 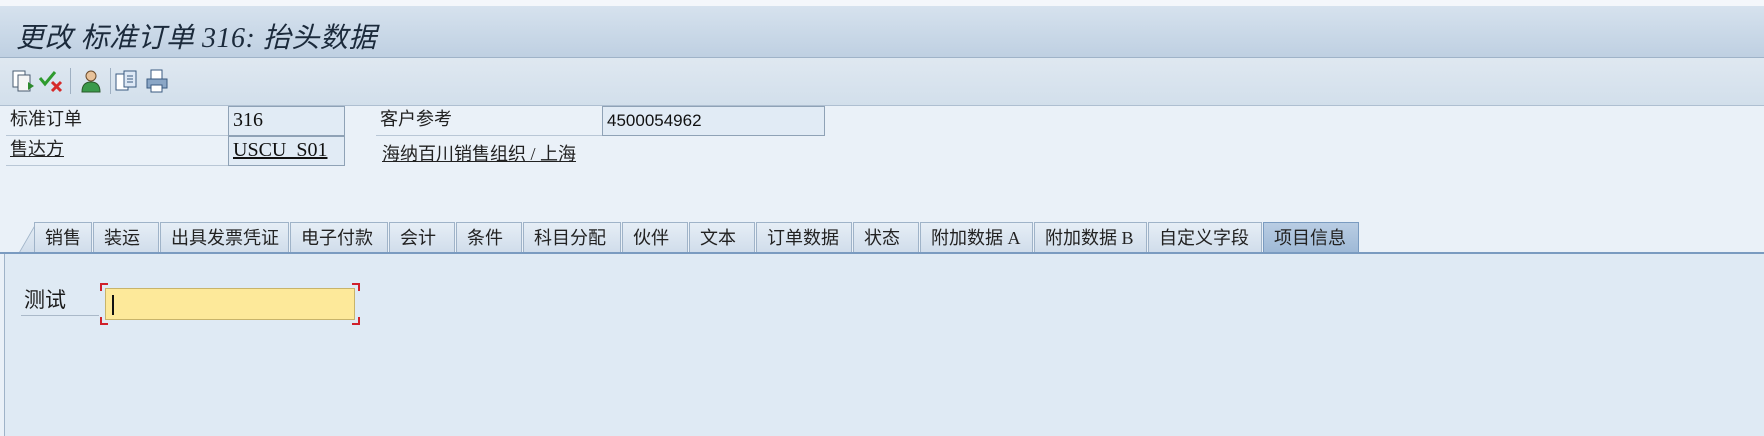 I want to click on test-field-label: 测试, so click(x=60, y=301).